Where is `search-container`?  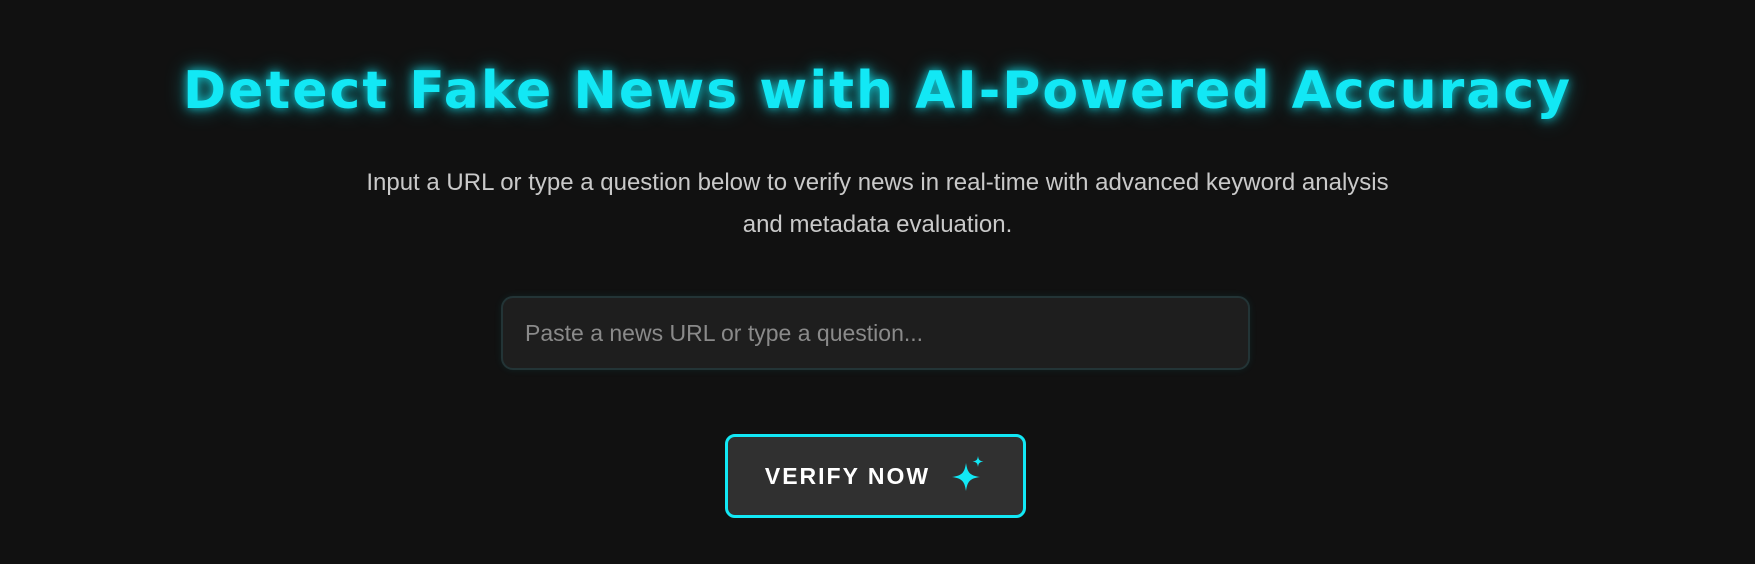
search-container is located at coordinates (875, 333).